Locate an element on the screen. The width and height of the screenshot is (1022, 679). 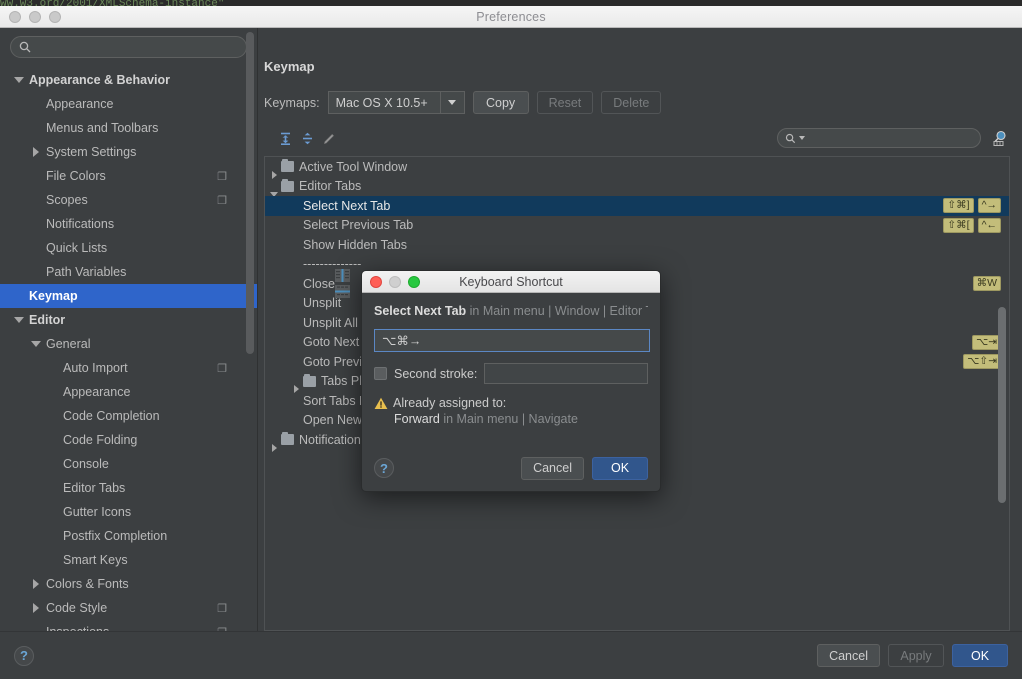
shortcut-badge: ⌘W is located at coordinates (986, 284).